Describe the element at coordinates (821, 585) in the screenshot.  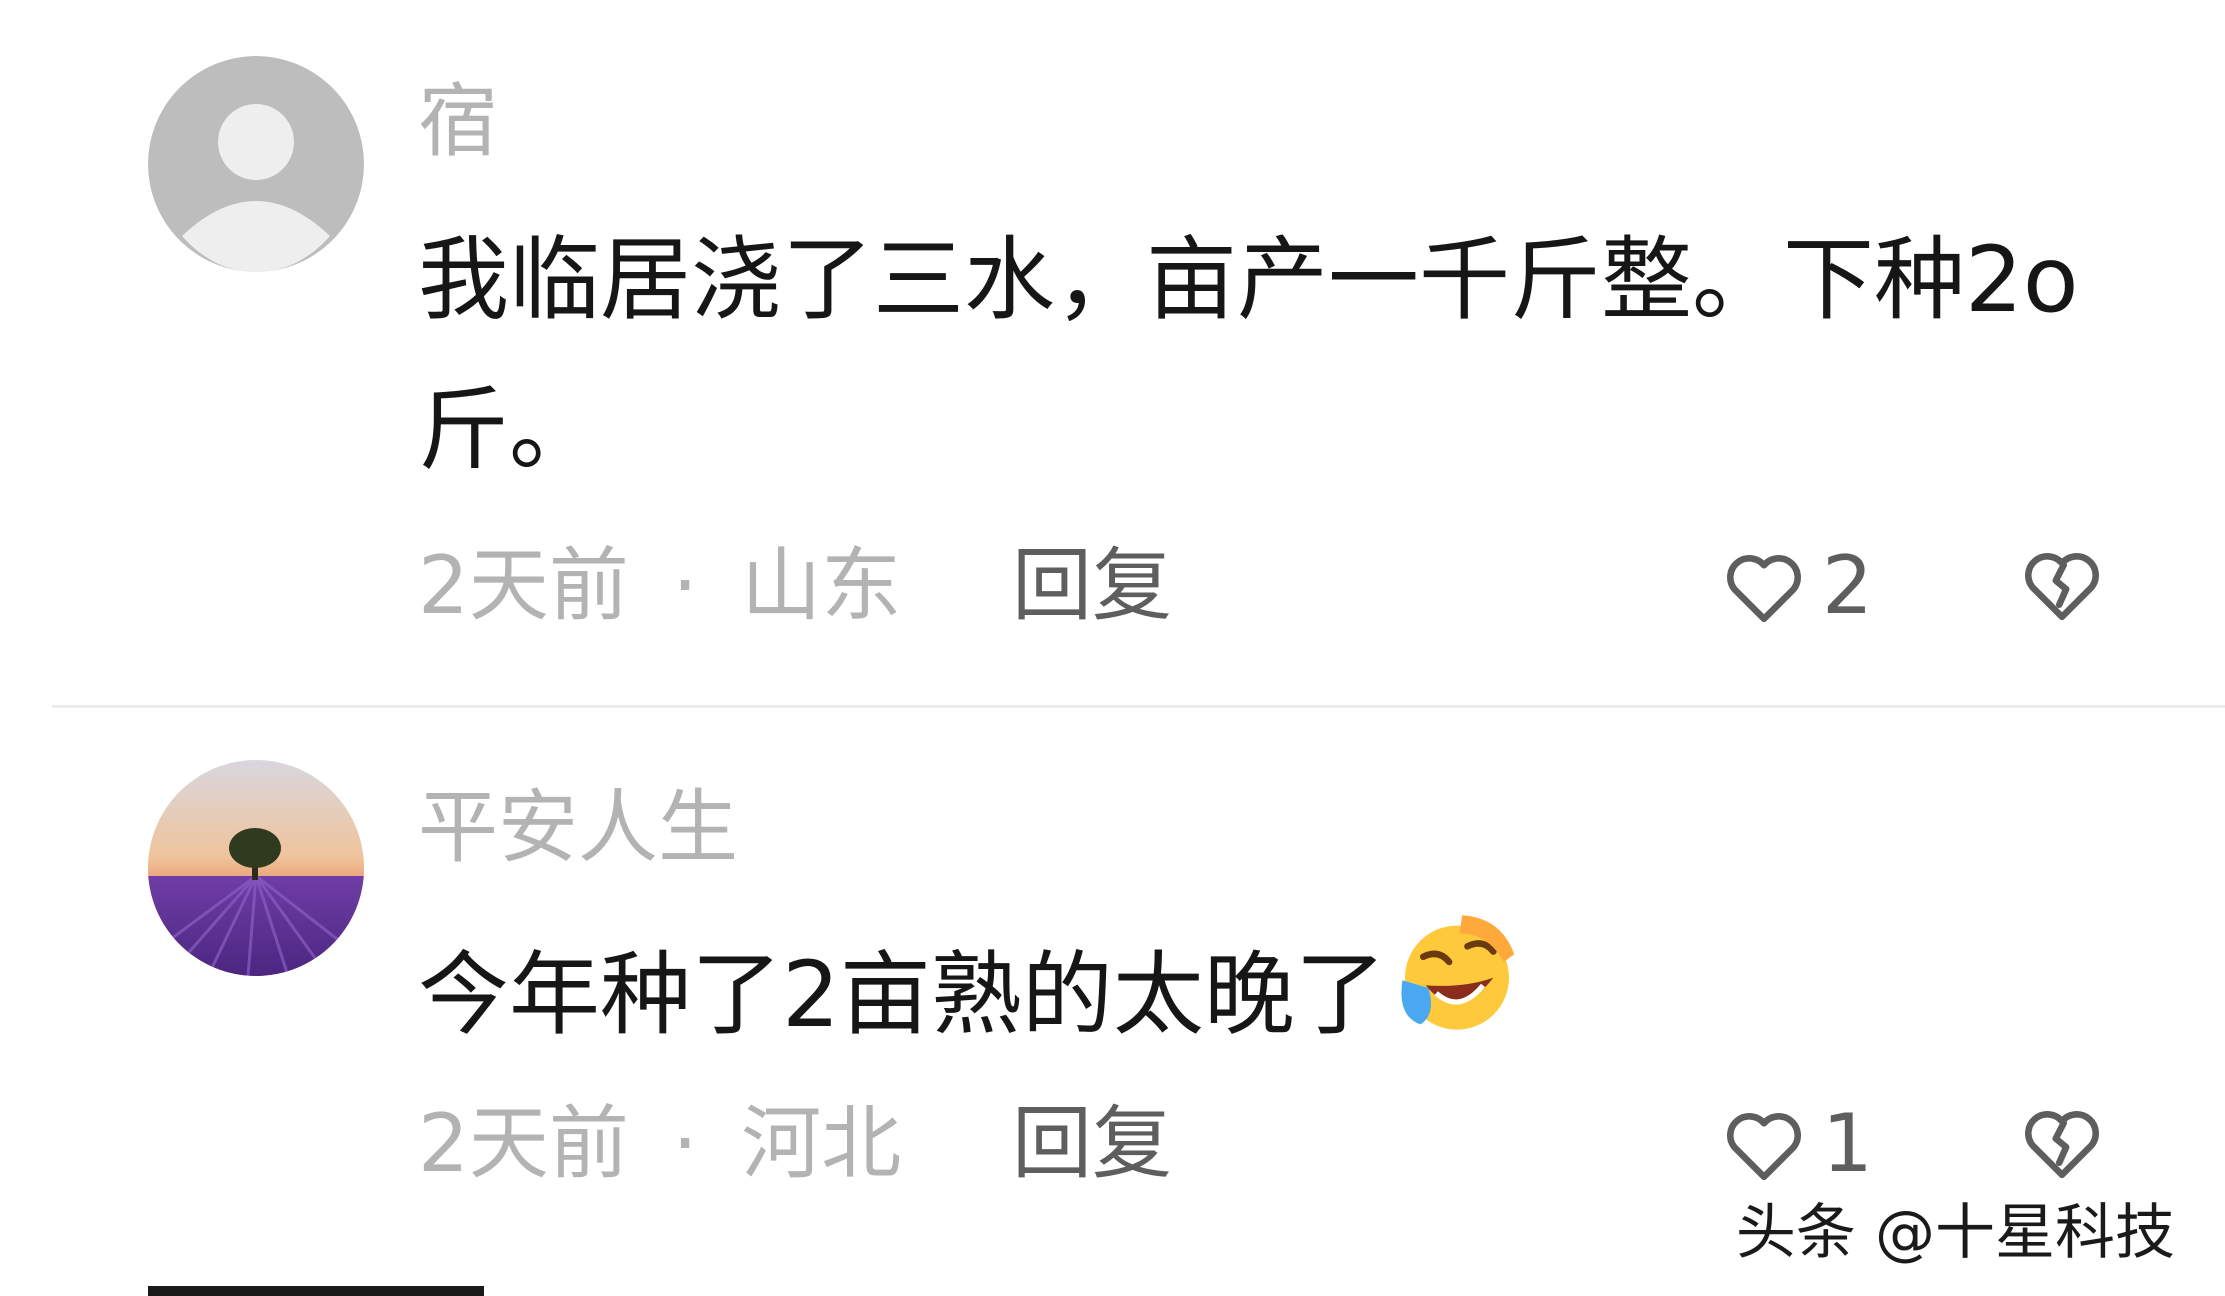
I see `comment-location: 山东` at that location.